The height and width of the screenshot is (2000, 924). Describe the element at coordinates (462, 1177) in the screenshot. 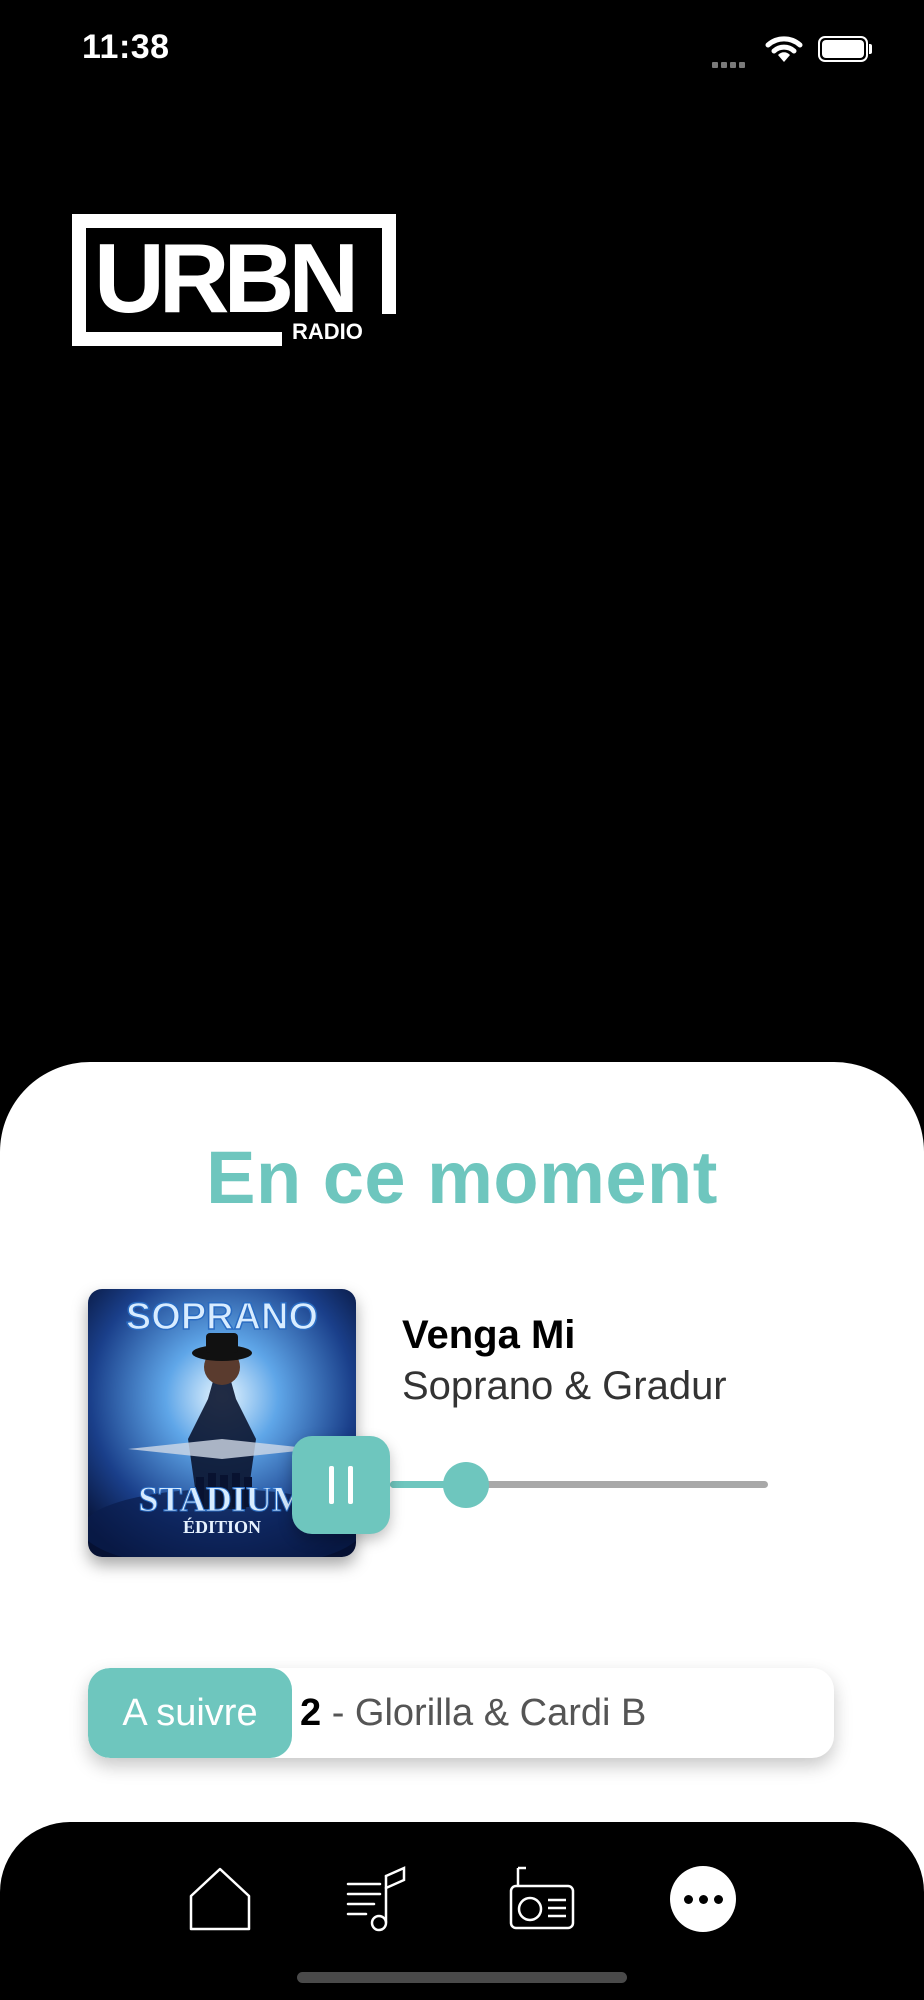

I see `section-title: En ce moment` at that location.